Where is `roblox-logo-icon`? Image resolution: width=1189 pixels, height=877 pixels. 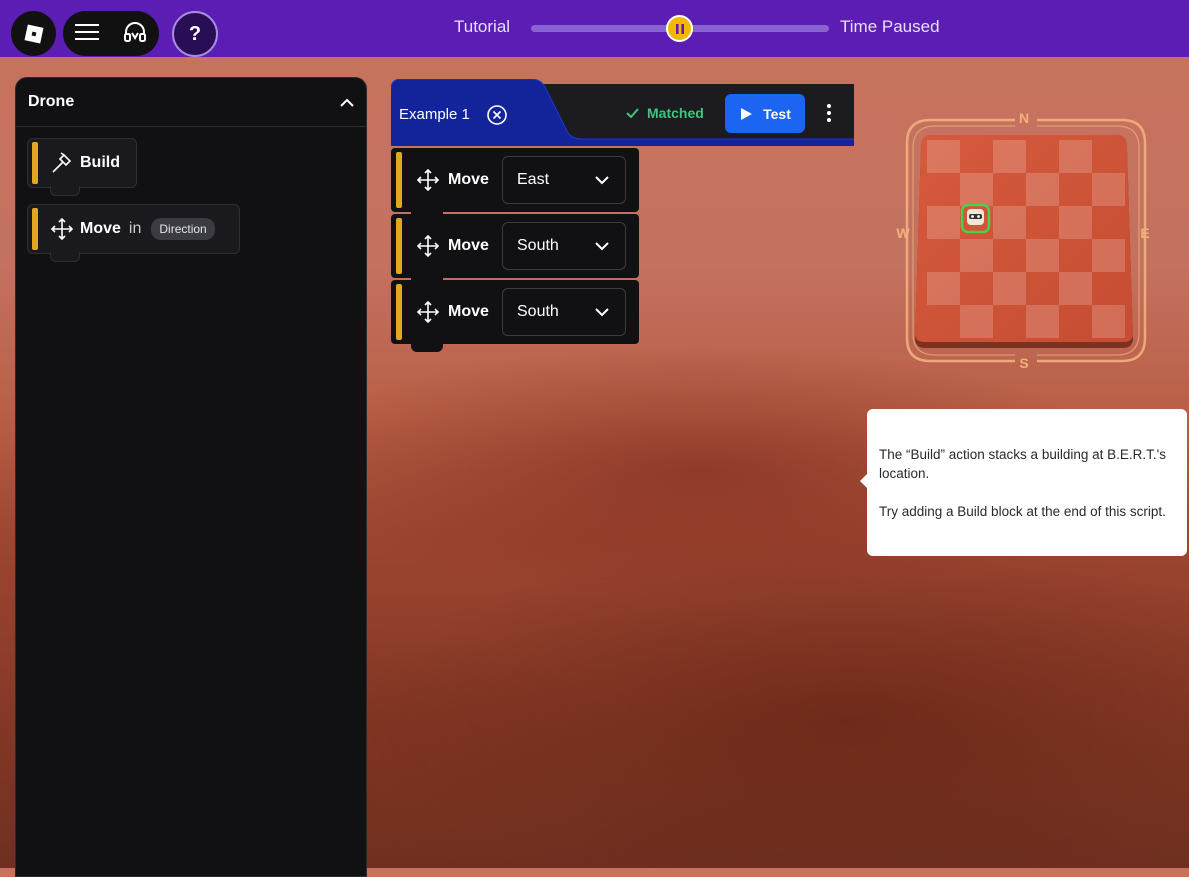
roblox-logo-icon is located at coordinates (33, 33).